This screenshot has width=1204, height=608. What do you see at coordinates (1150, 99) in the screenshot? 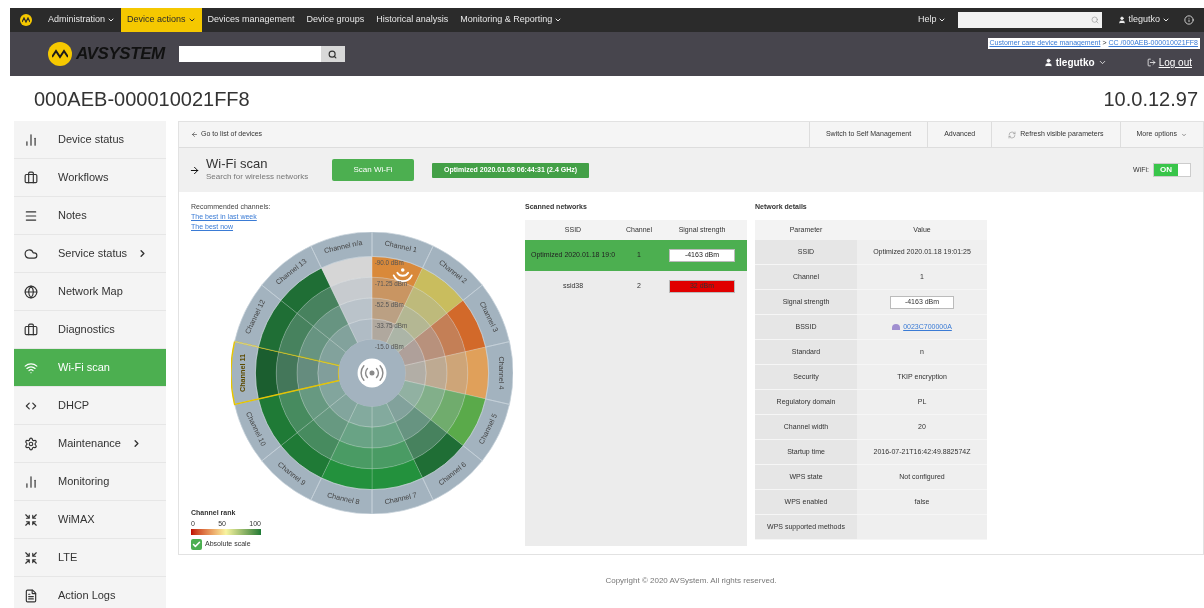
I see `device-ip: 10.0.12.97` at bounding box center [1150, 99].